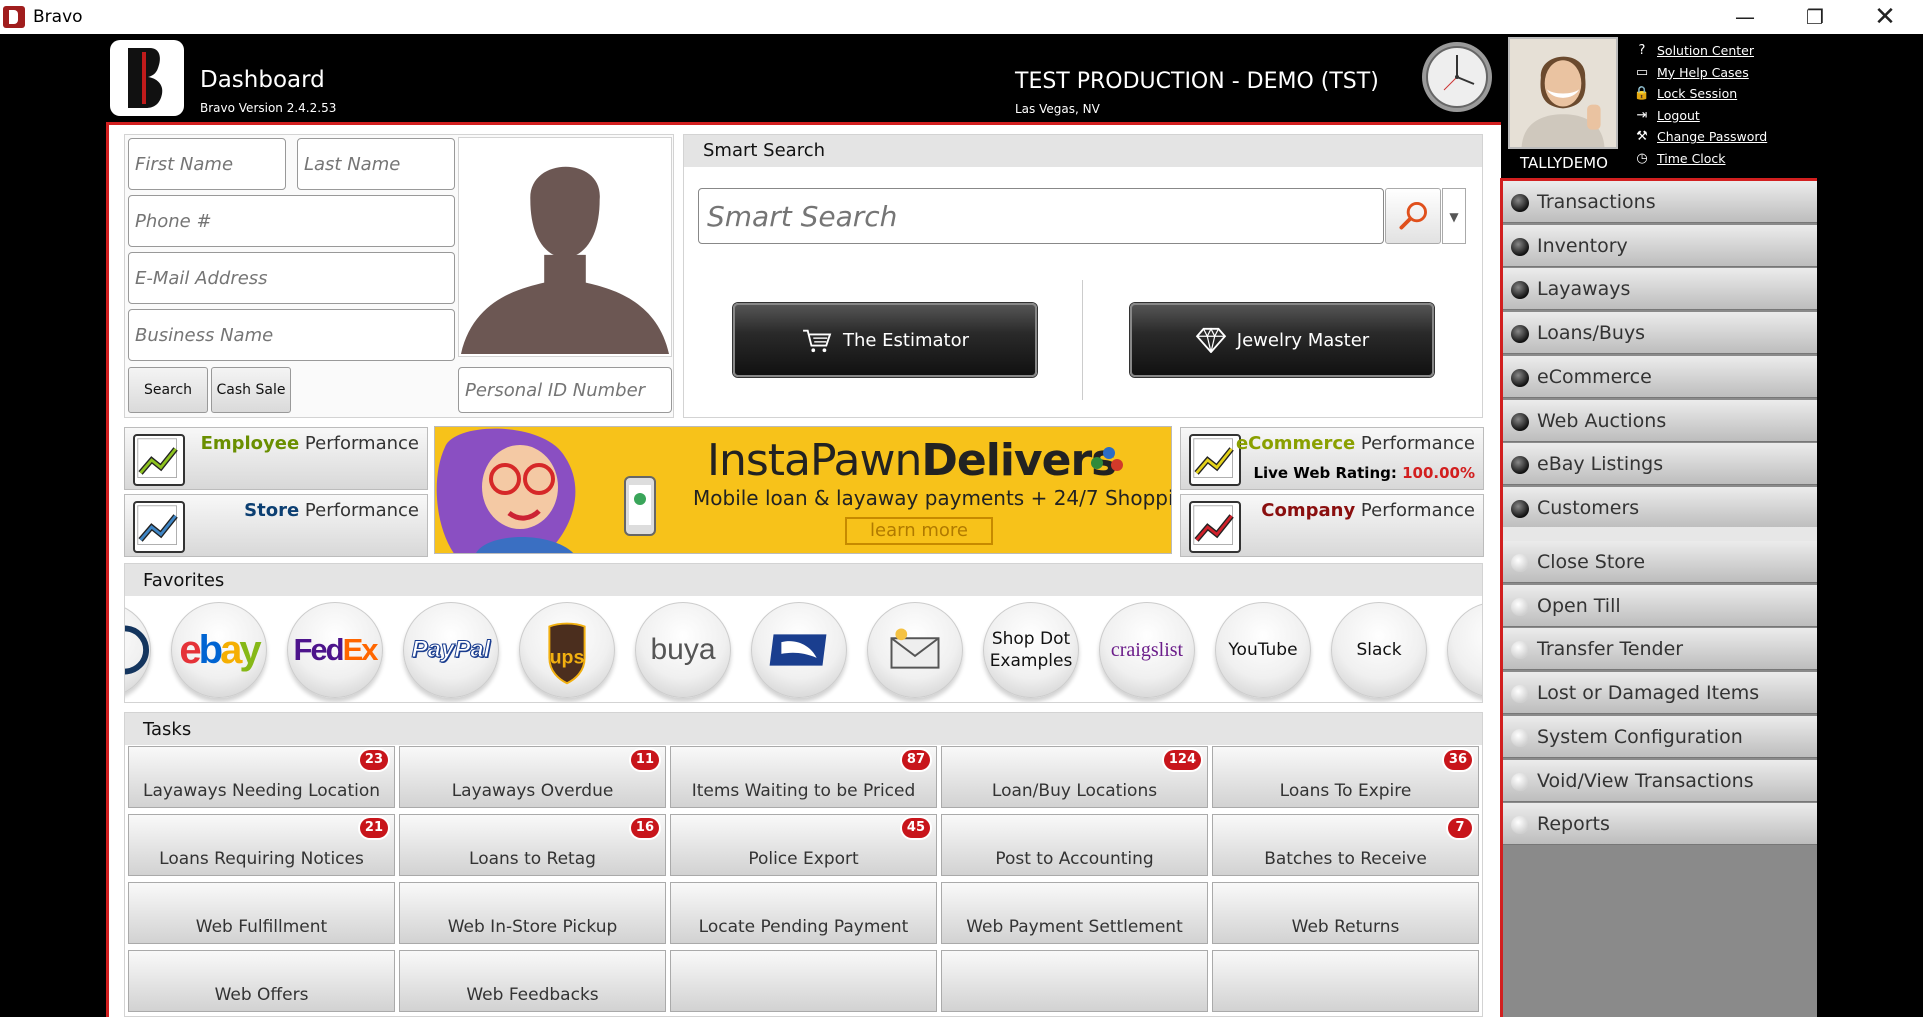 This screenshot has height=1017, width=1923. I want to click on store-location: Las Vegas, NV, so click(1057, 109).